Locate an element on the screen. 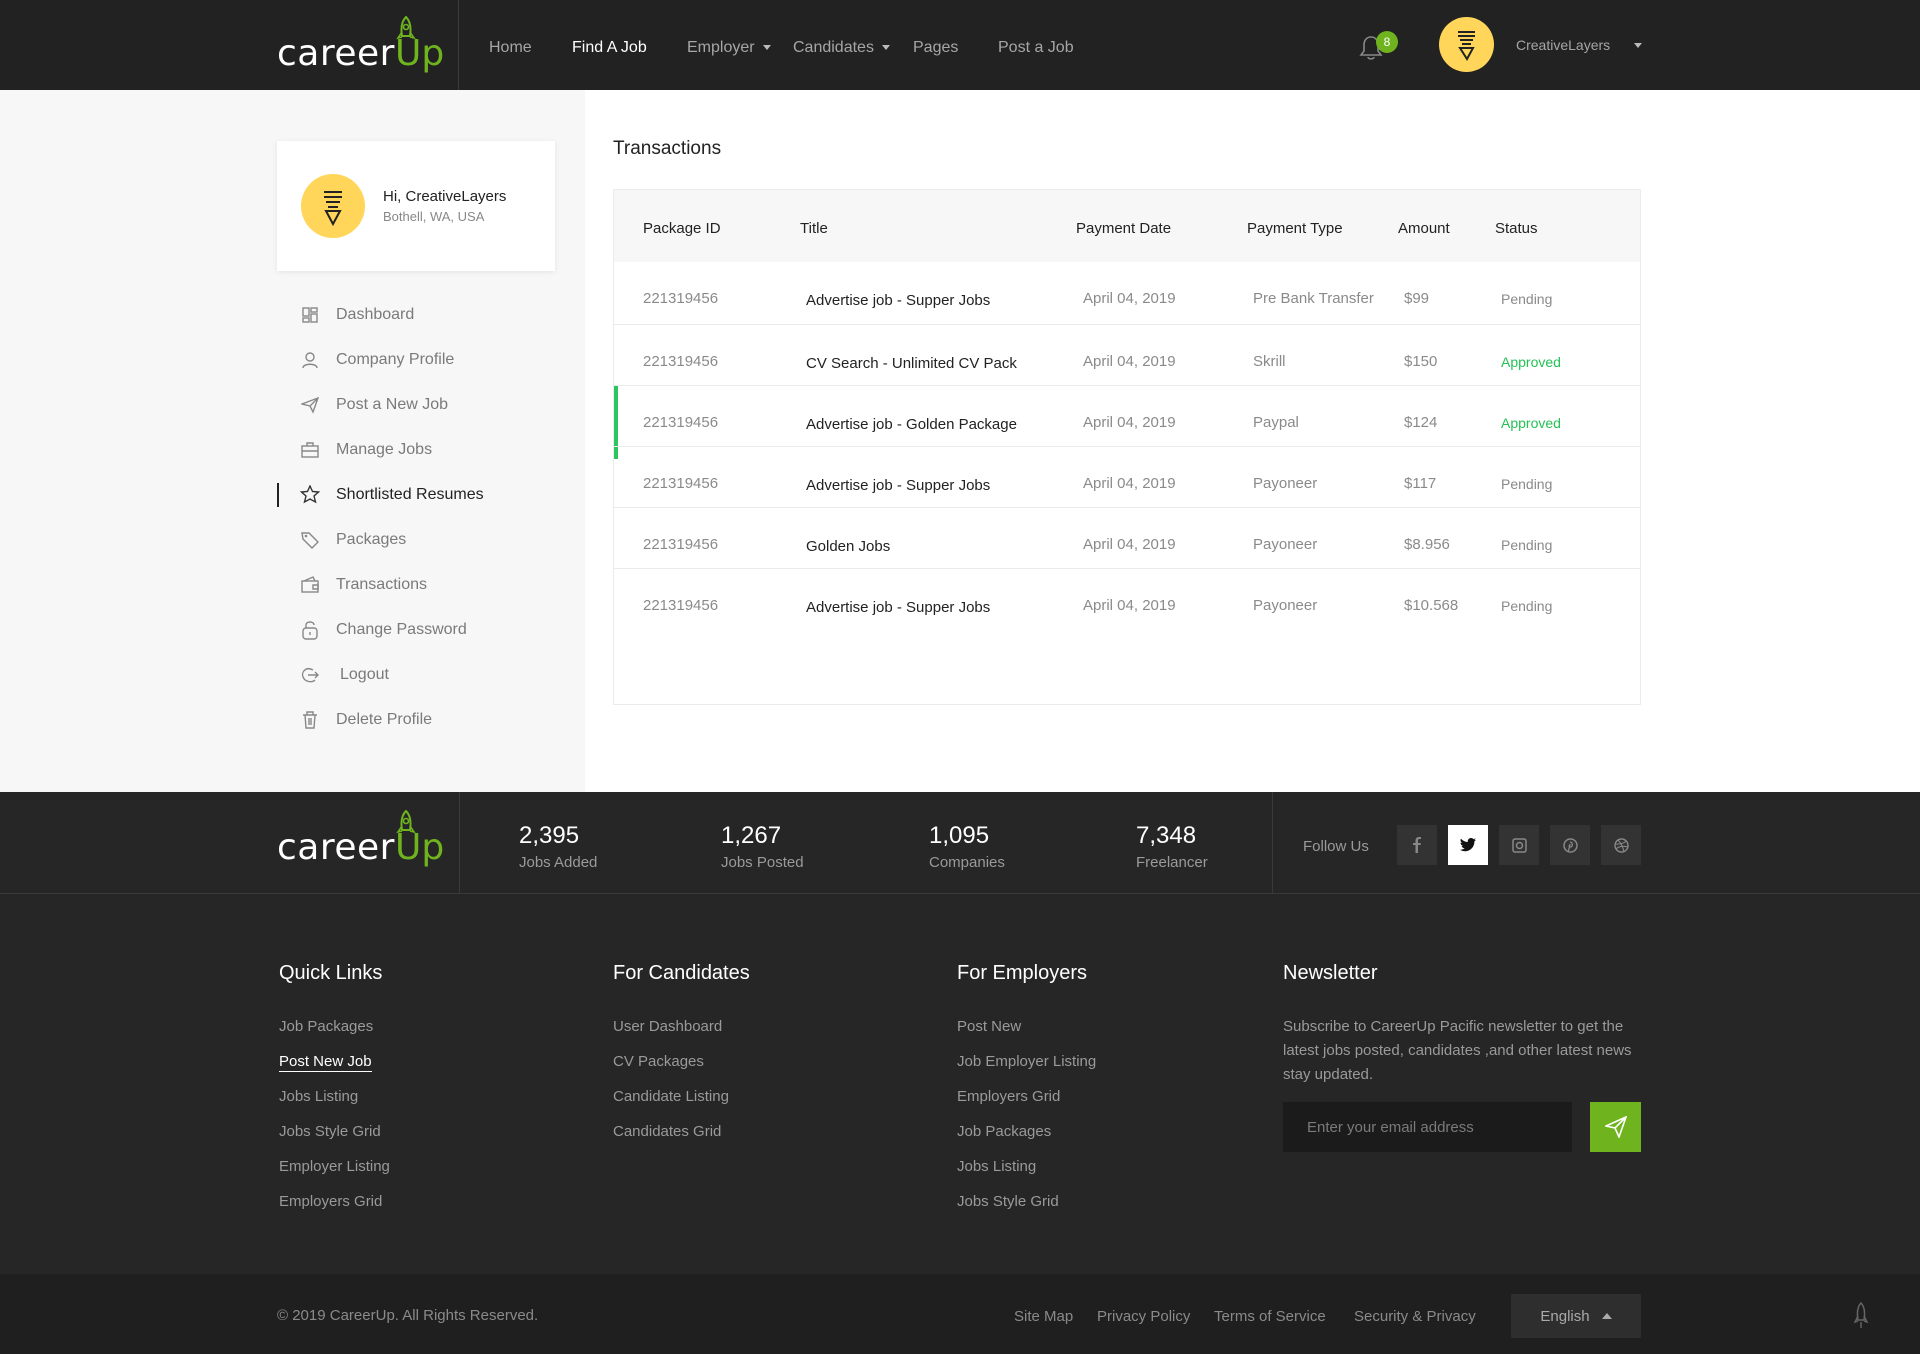  nav-candidates: Candidates is located at coordinates (841, 48).